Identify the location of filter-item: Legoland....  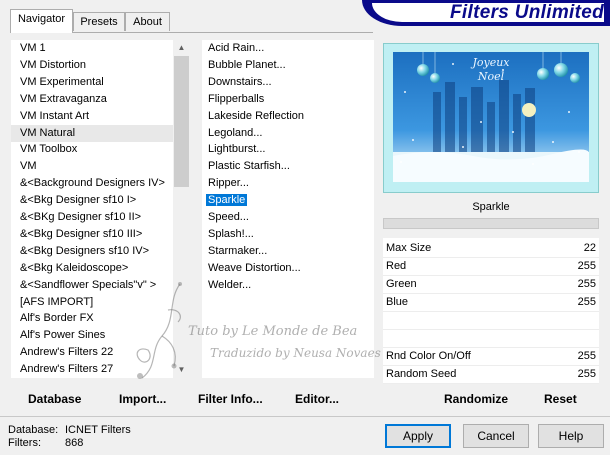
(235, 133).